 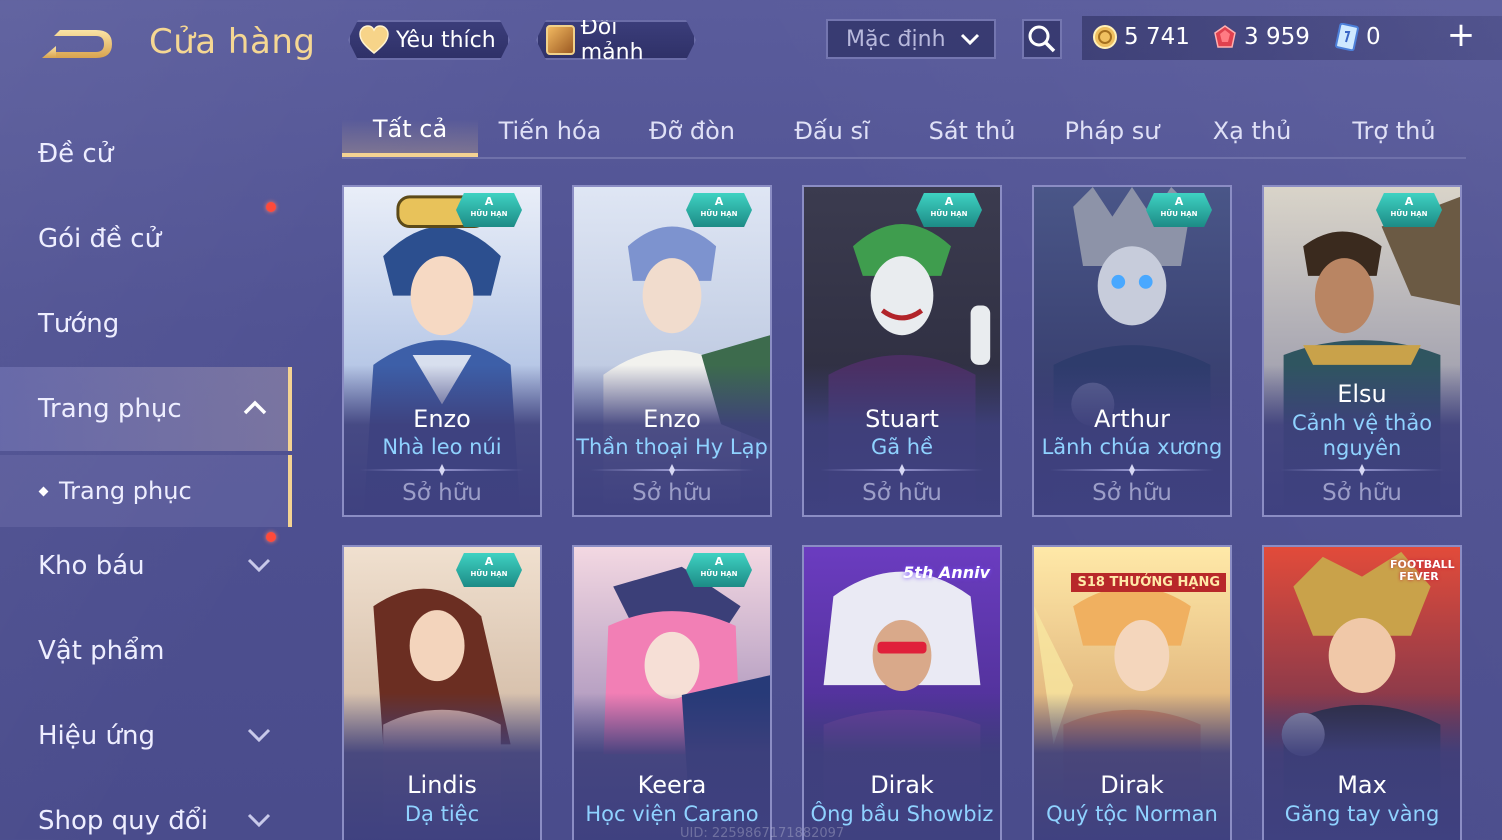 What do you see at coordinates (1132, 785) in the screenshot?
I see `hero-name: Dirak` at bounding box center [1132, 785].